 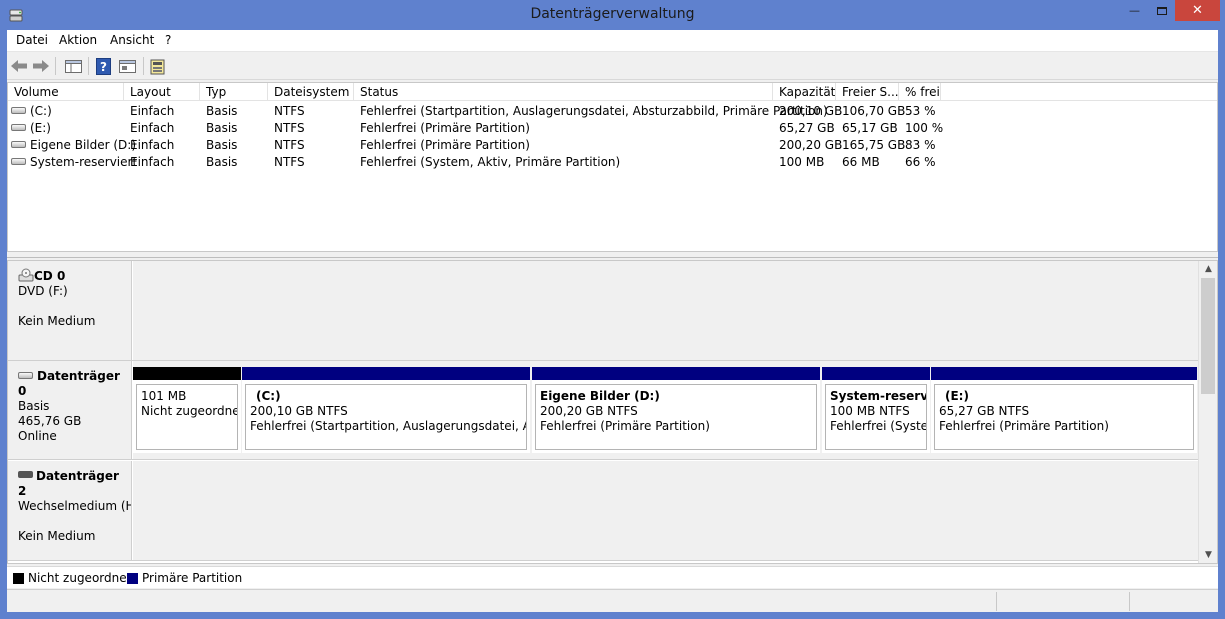 I want to click on disk-label: Datenträger 0 Basis 465,76 GB Online, so click(x=70, y=410).